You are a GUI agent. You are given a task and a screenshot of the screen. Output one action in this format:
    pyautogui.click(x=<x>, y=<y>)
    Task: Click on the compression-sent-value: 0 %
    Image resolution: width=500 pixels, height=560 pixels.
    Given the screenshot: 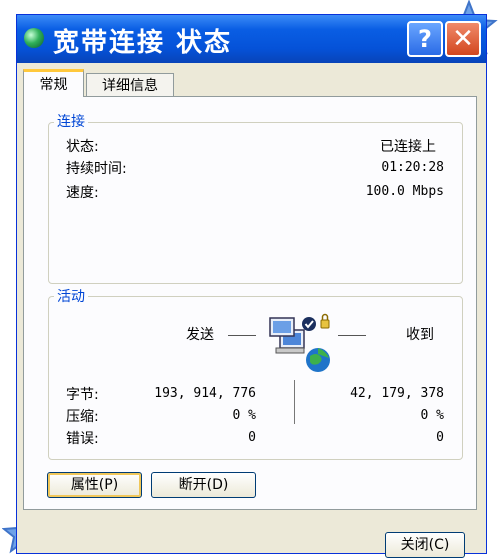 What is the action you would take?
    pyautogui.click(x=244, y=415)
    